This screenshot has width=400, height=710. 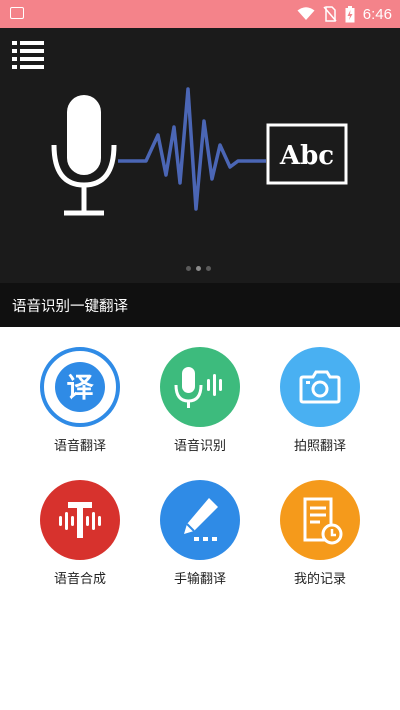 What do you see at coordinates (199, 446) in the screenshot?
I see `speech-recognition-label: 语音识别` at bounding box center [199, 446].